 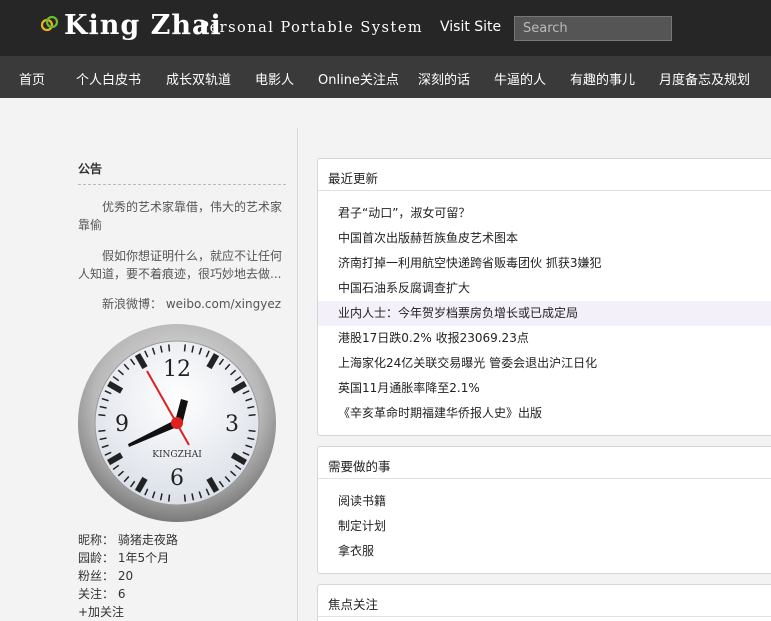 What do you see at coordinates (311, 28) in the screenshot?
I see `site-subtitle: Personal Portable System` at bounding box center [311, 28].